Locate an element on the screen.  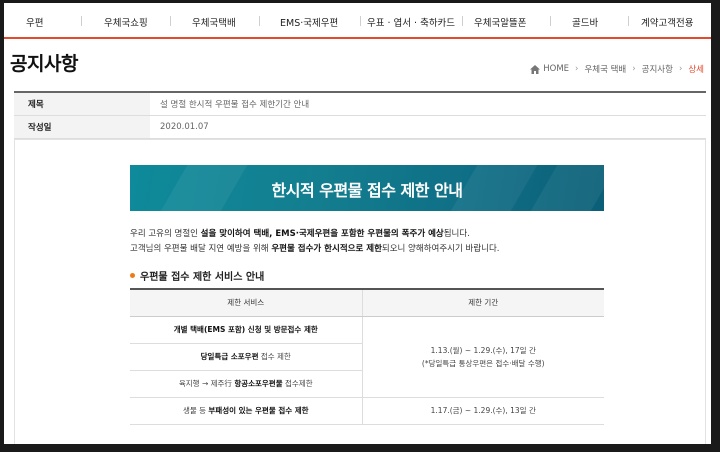
section-title: 우편물 접수 제한 서비스 안내 is located at coordinates (197, 275).